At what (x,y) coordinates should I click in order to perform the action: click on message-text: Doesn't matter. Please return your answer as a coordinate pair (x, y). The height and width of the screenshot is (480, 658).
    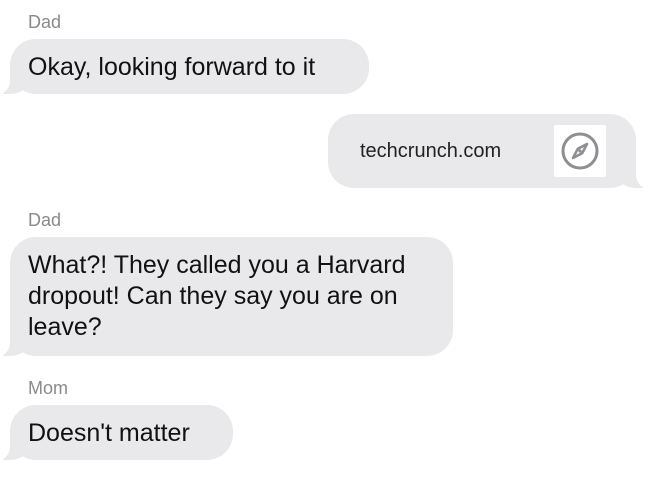
    Looking at the image, I should click on (109, 433).